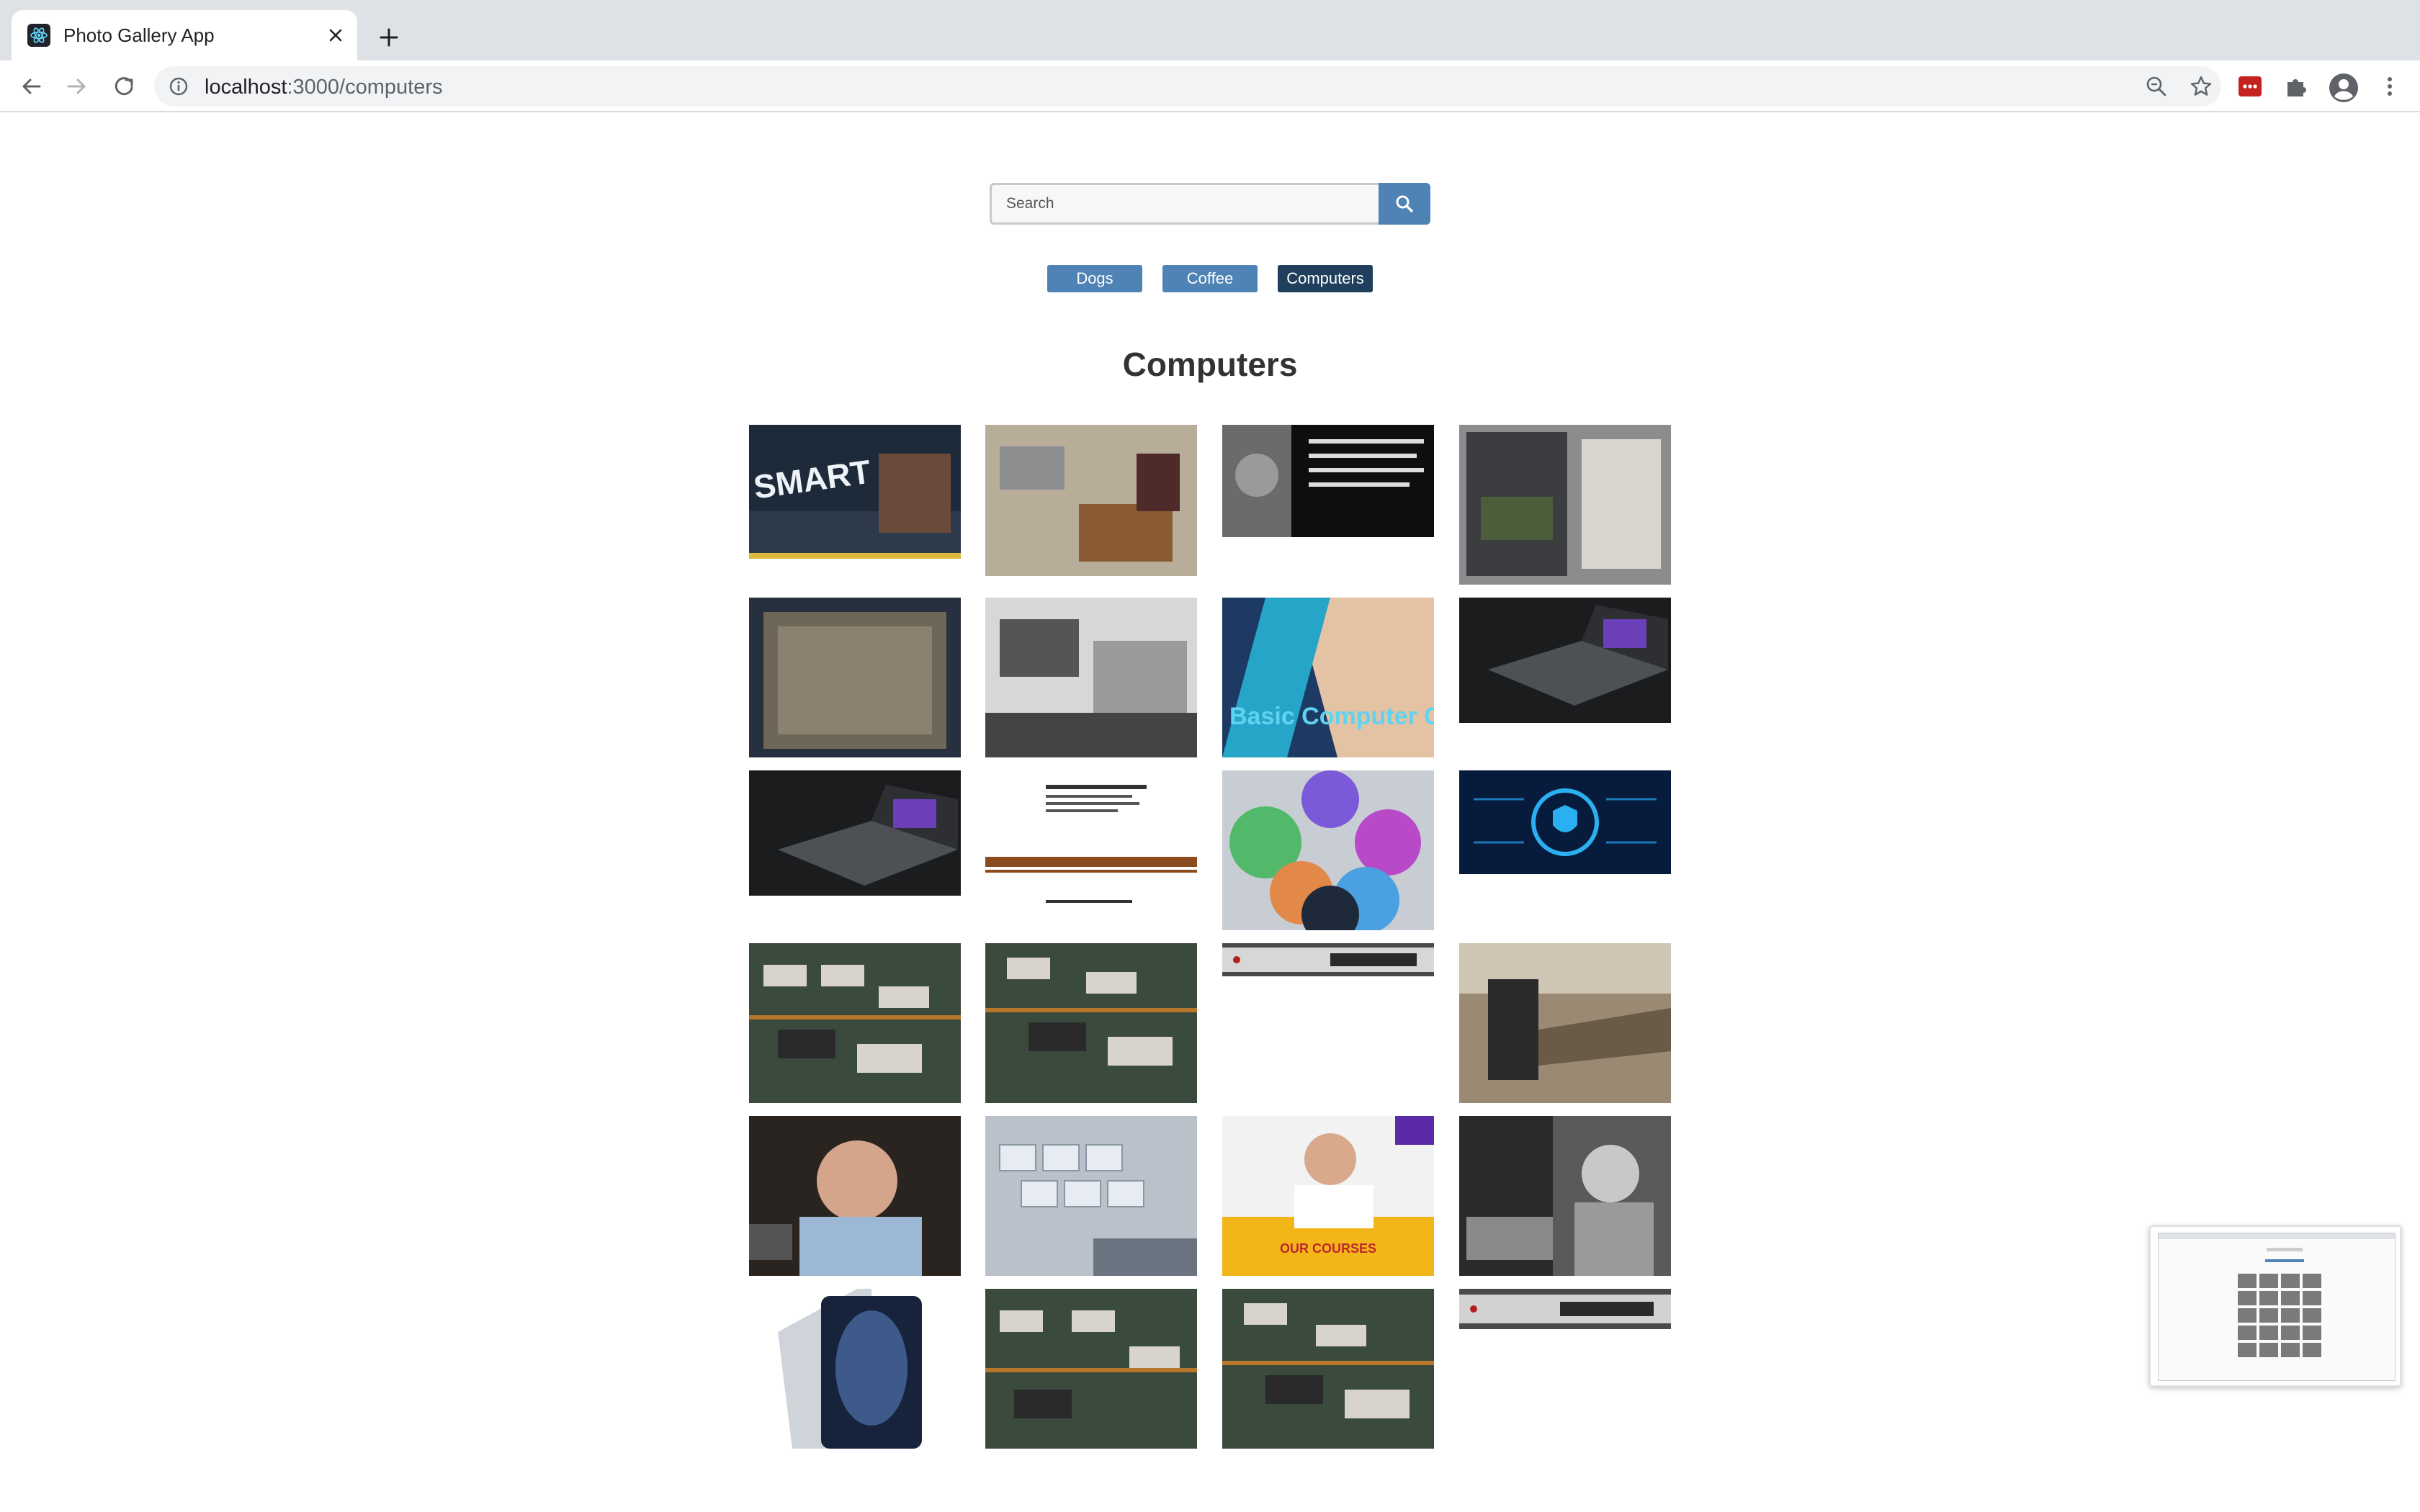 The width and height of the screenshot is (2420, 1512). Describe the element at coordinates (1331, 716) in the screenshot. I see `photo-caption: Basic Computer Course` at that location.